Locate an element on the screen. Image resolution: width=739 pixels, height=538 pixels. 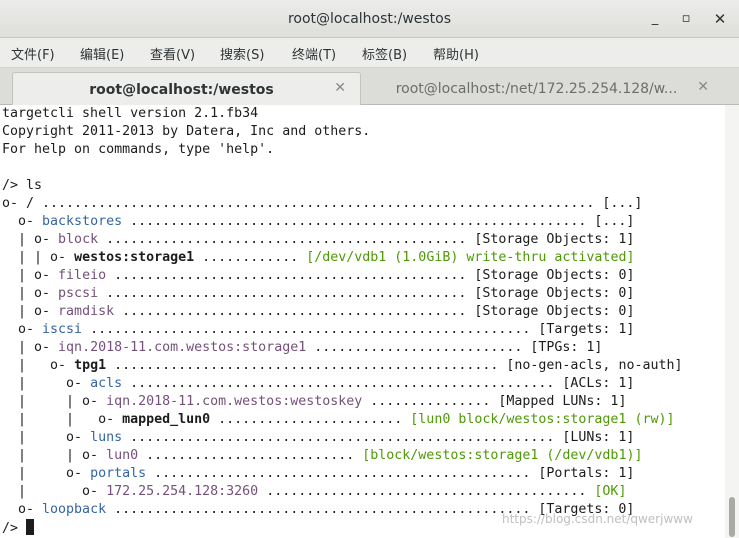
menu-view: 查看(V) is located at coordinates (172, 53).